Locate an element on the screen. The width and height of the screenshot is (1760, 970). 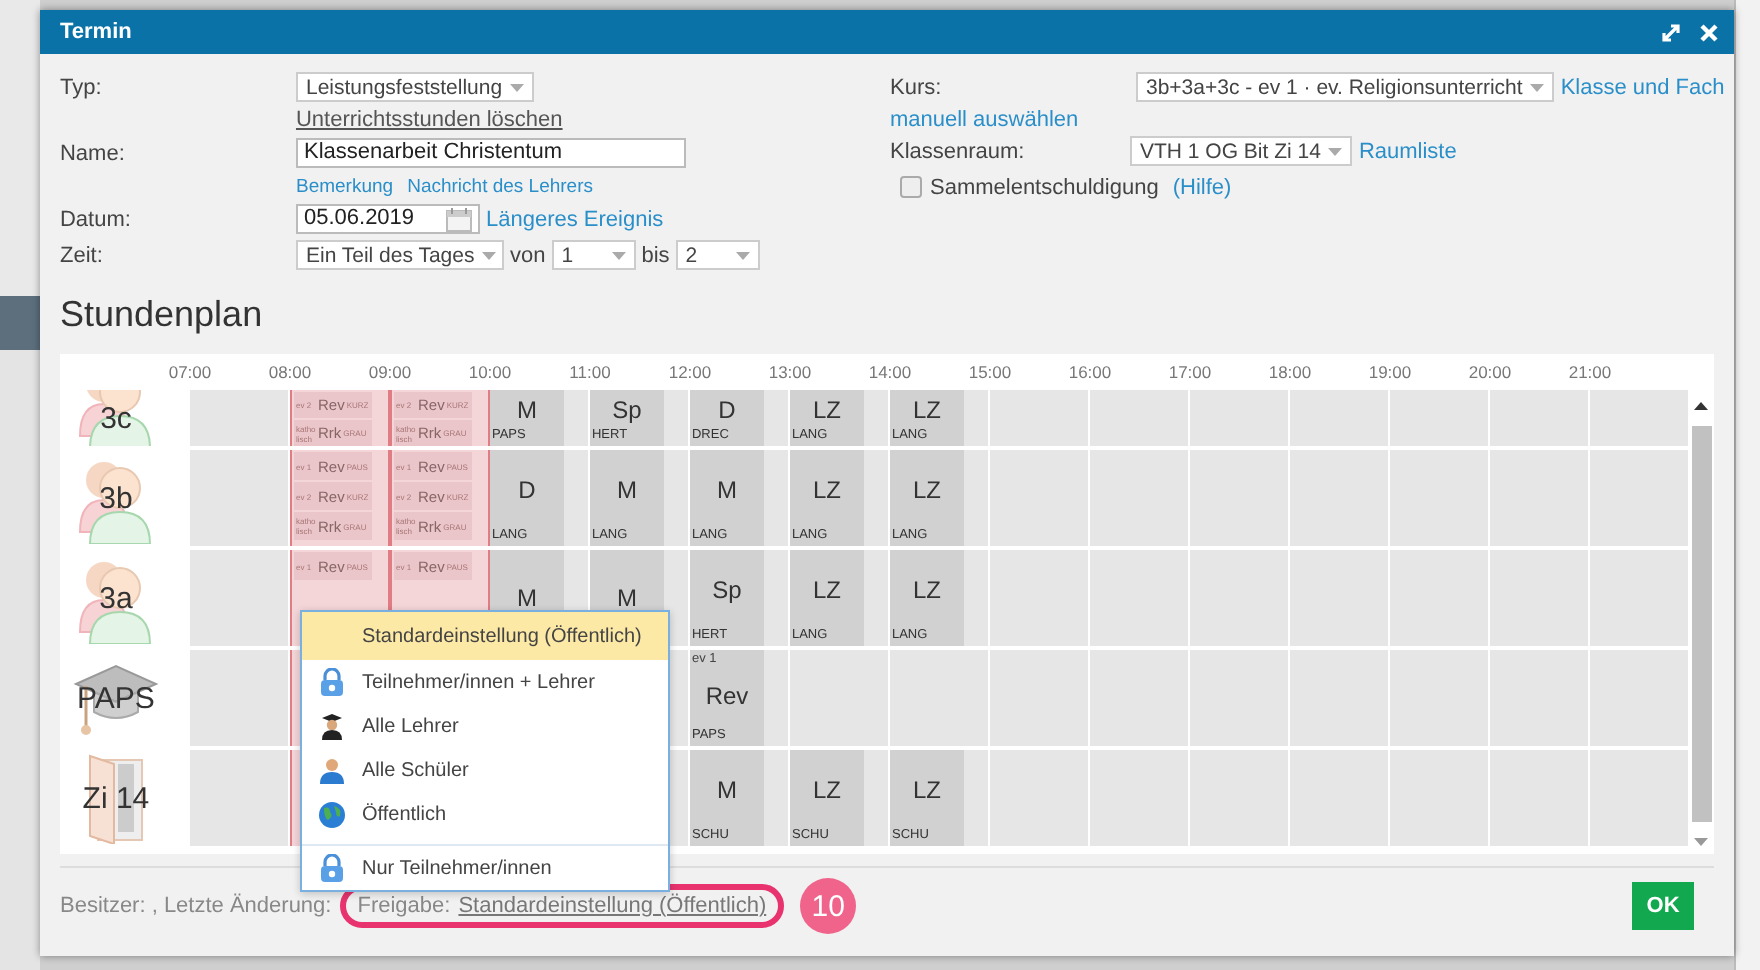
row-label: PAPS is located at coordinates (116, 698).